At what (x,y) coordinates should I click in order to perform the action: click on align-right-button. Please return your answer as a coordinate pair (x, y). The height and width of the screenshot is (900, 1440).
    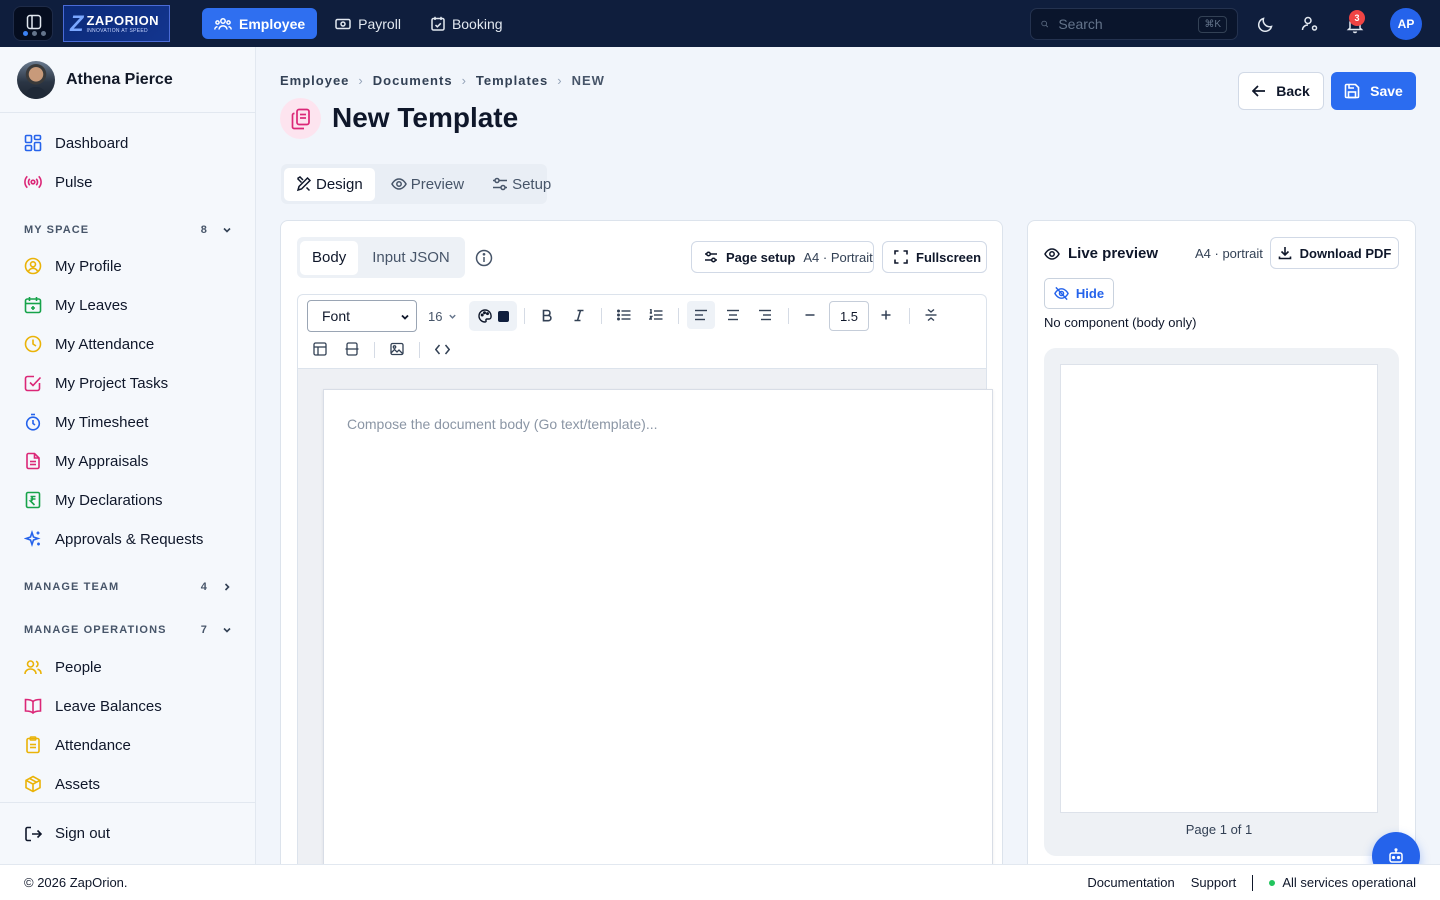
    Looking at the image, I should click on (765, 315).